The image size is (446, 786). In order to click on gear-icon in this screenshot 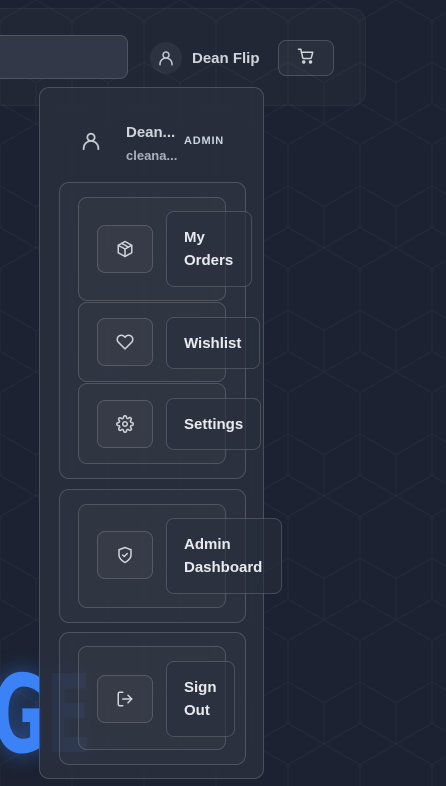, I will do `click(125, 424)`.